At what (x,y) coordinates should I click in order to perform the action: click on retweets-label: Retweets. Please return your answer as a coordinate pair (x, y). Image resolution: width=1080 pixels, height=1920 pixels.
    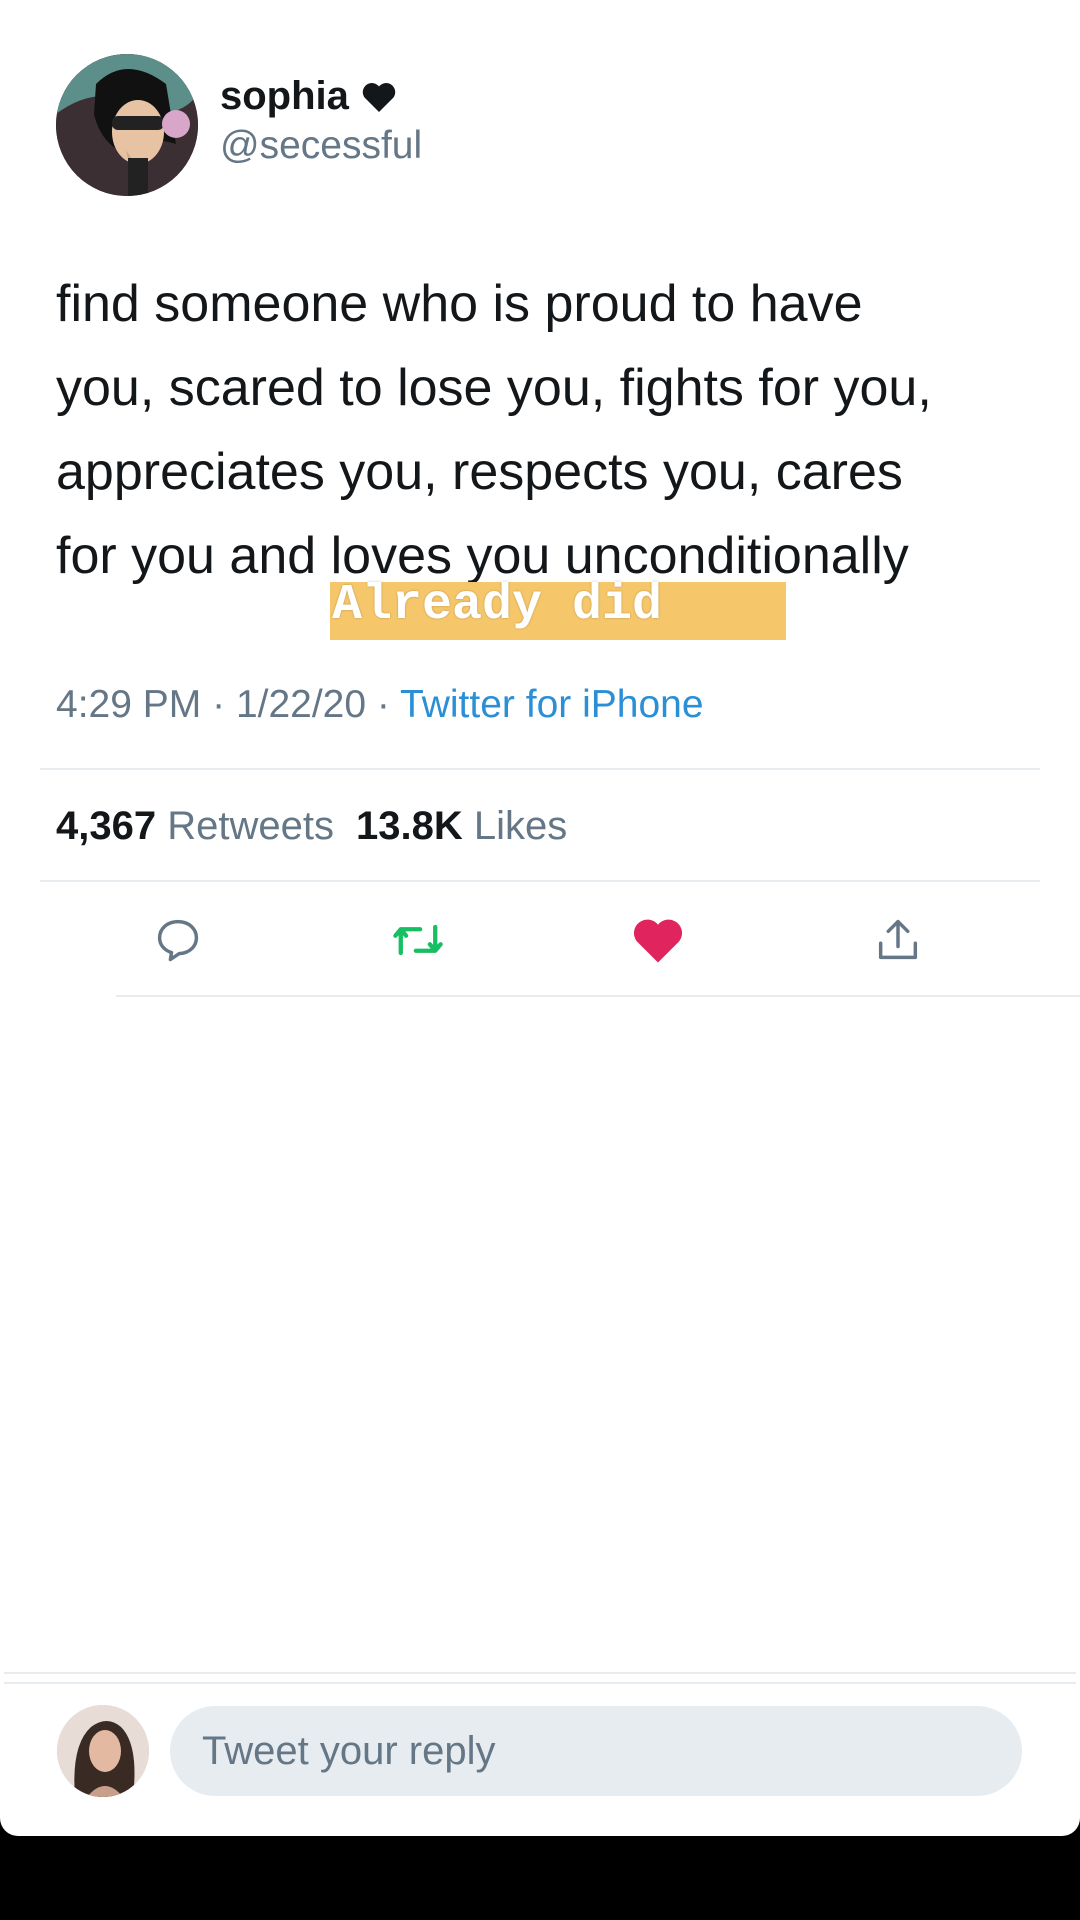
    Looking at the image, I should click on (250, 826).